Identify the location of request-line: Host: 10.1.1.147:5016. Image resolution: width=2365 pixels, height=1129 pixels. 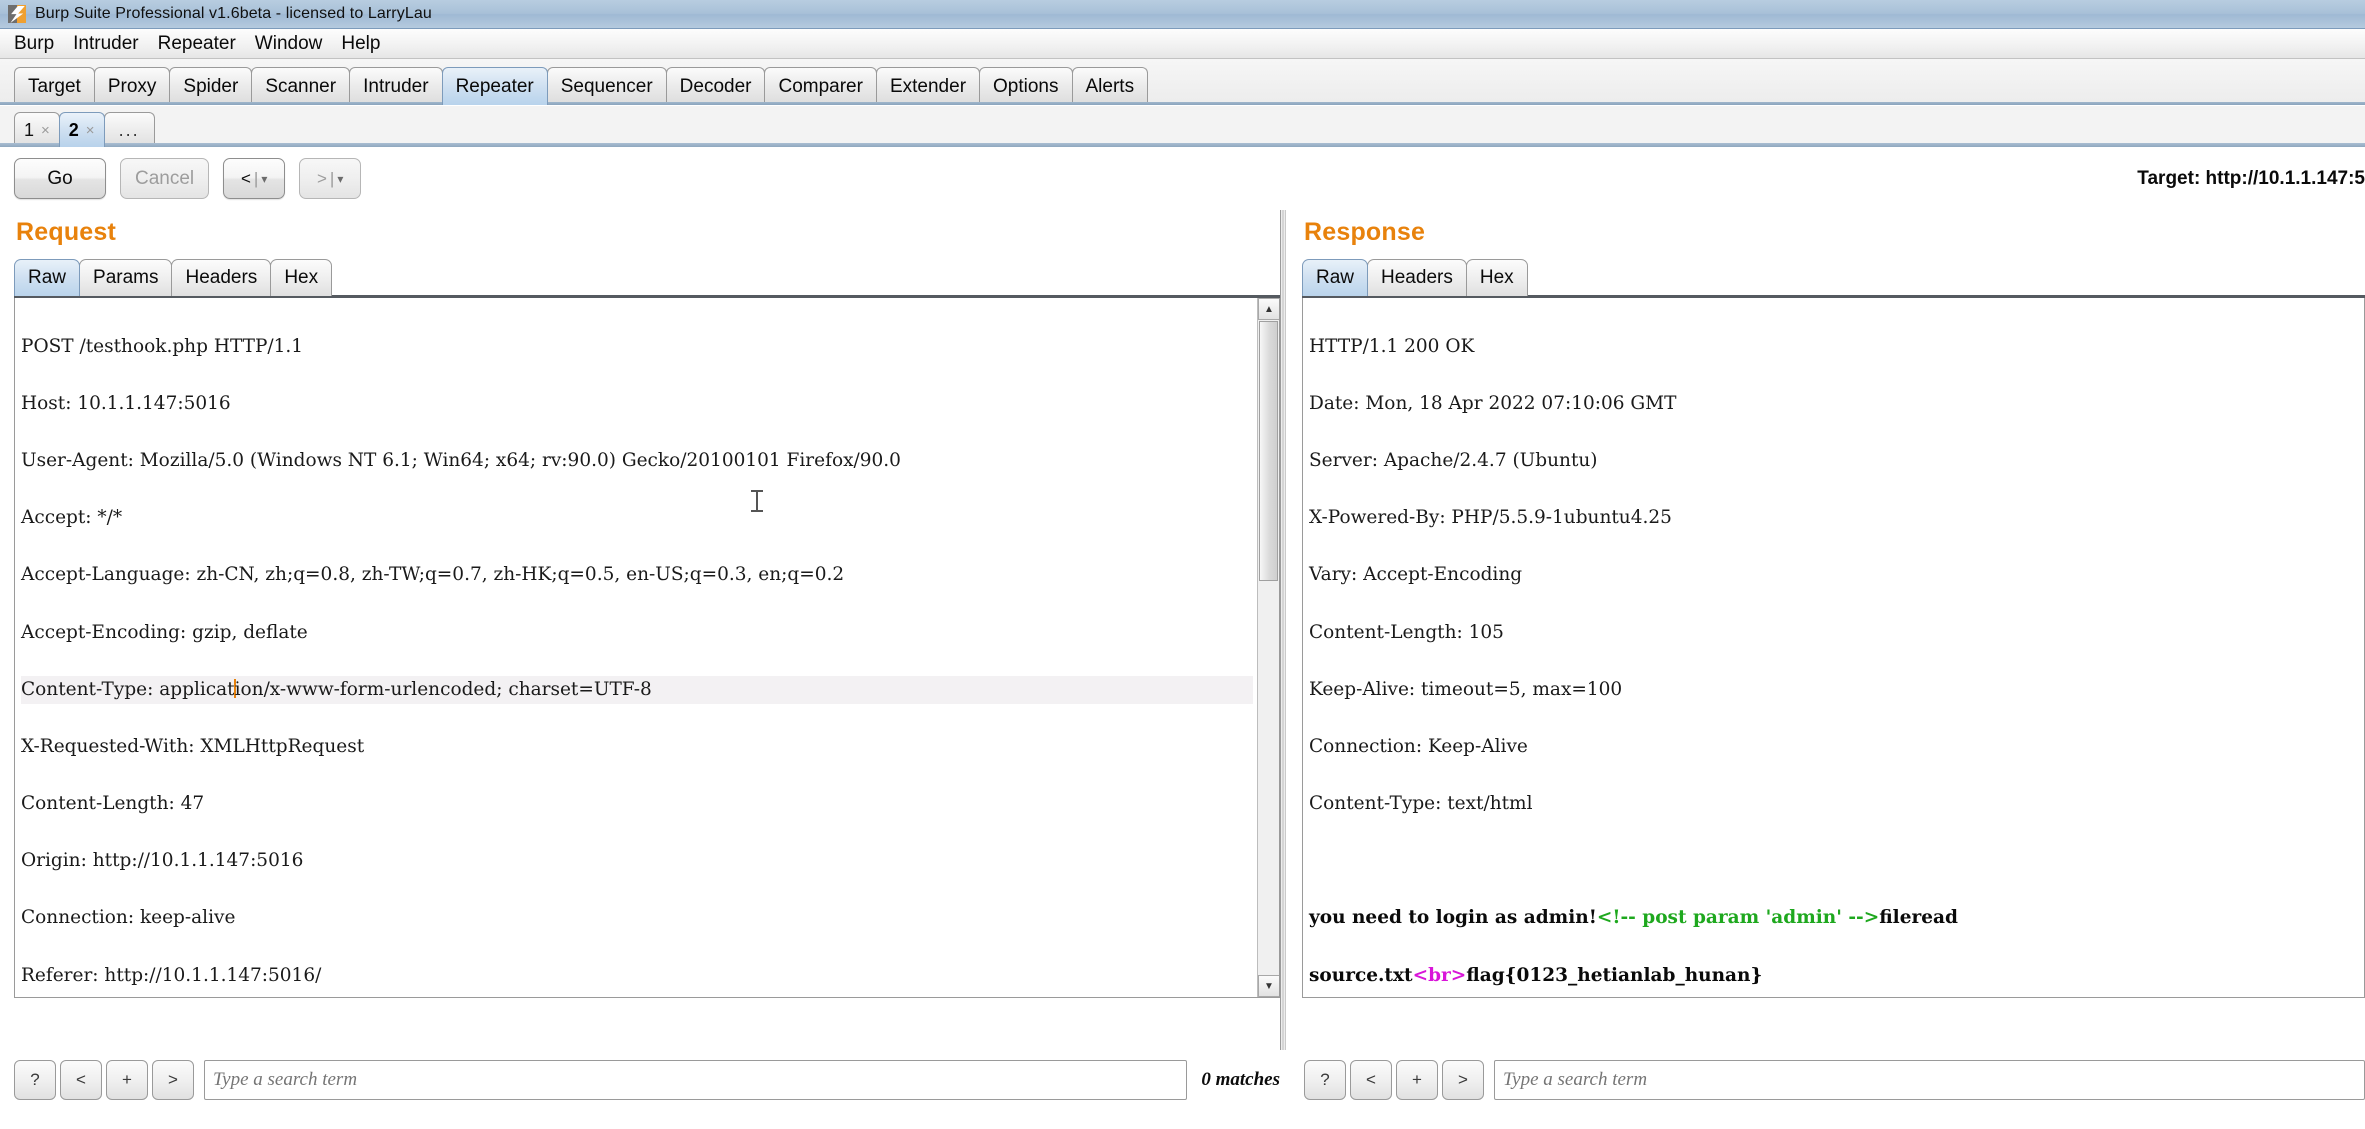
(126, 403).